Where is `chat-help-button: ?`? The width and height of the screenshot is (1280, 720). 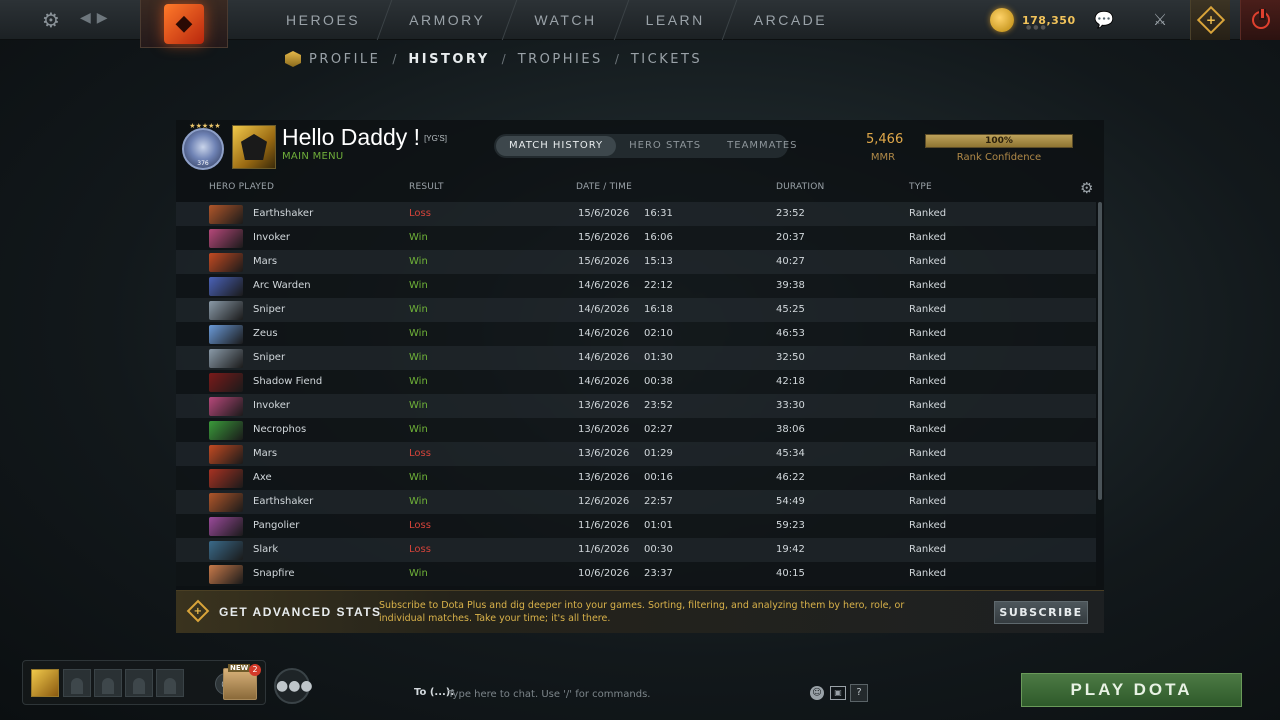 chat-help-button: ? is located at coordinates (859, 693).